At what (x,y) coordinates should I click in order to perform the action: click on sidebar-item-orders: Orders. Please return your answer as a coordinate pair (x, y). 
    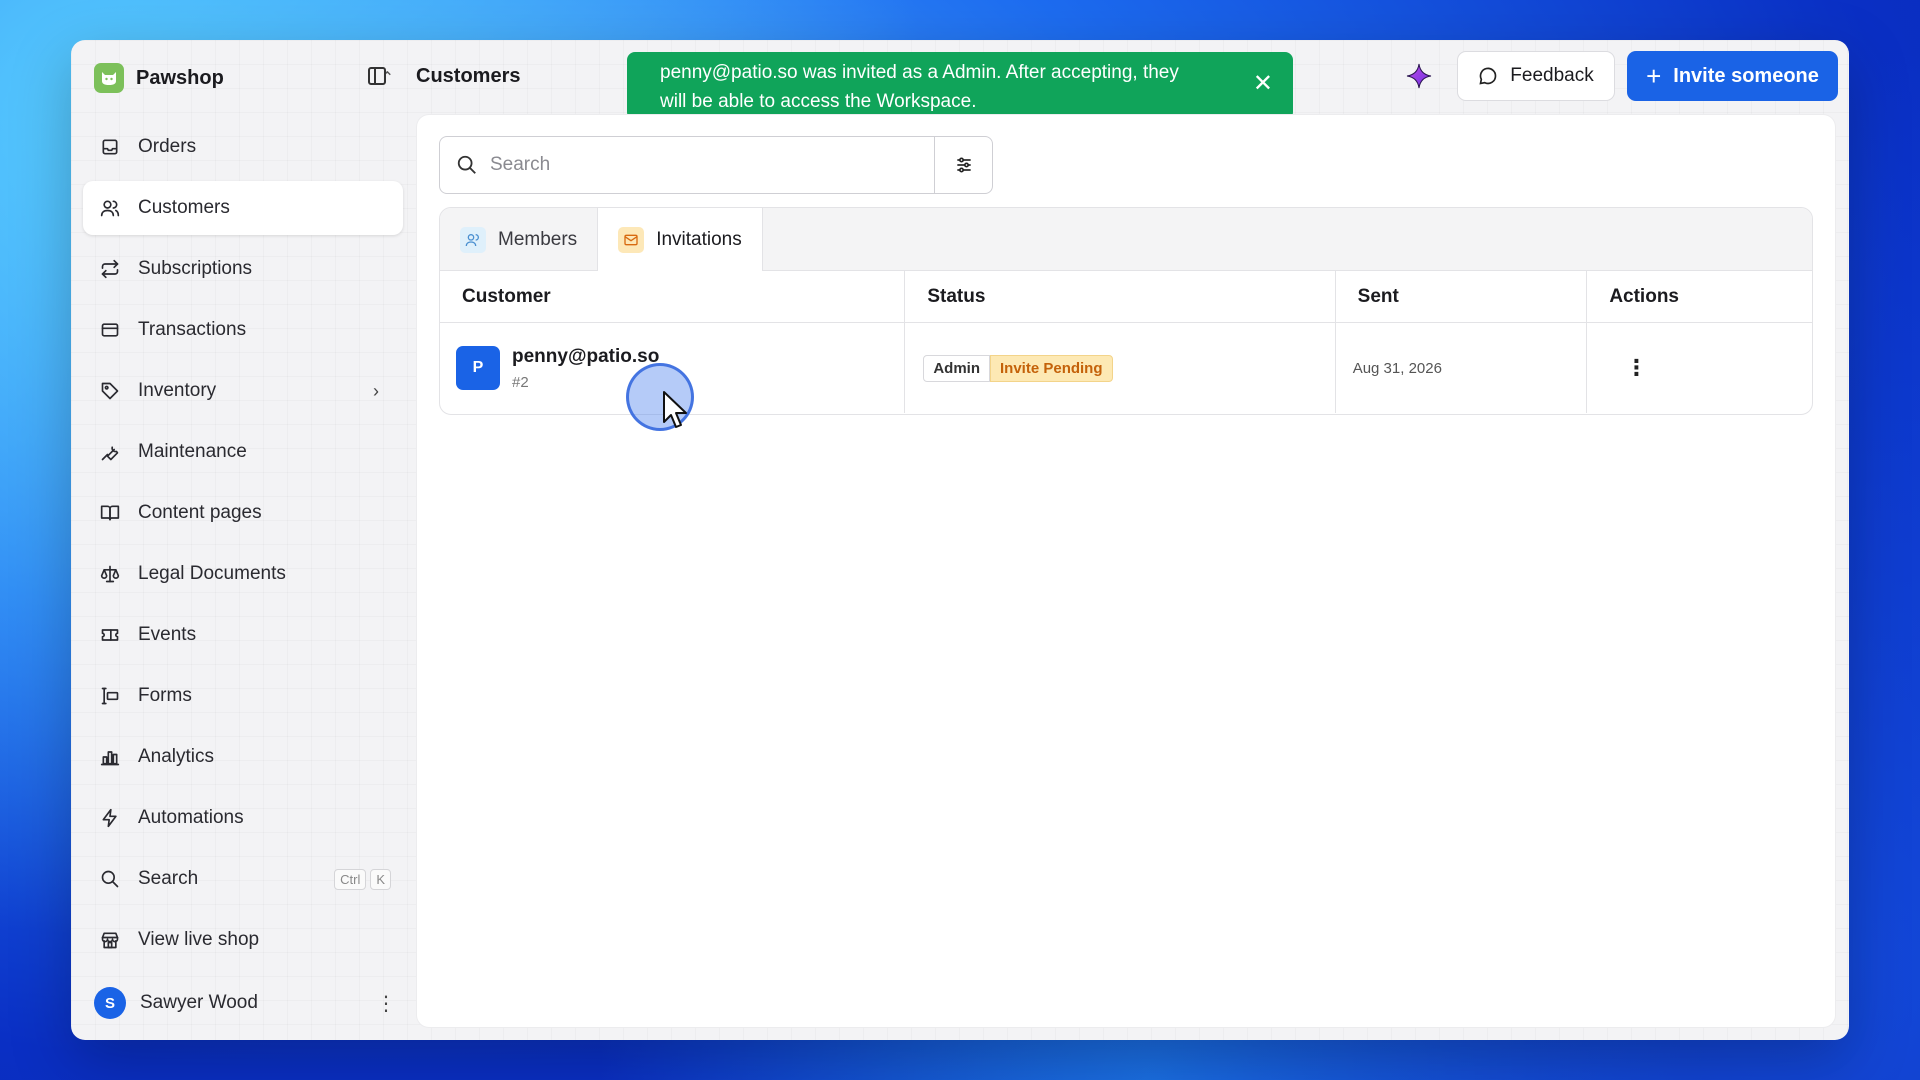
    Looking at the image, I should click on (243, 147).